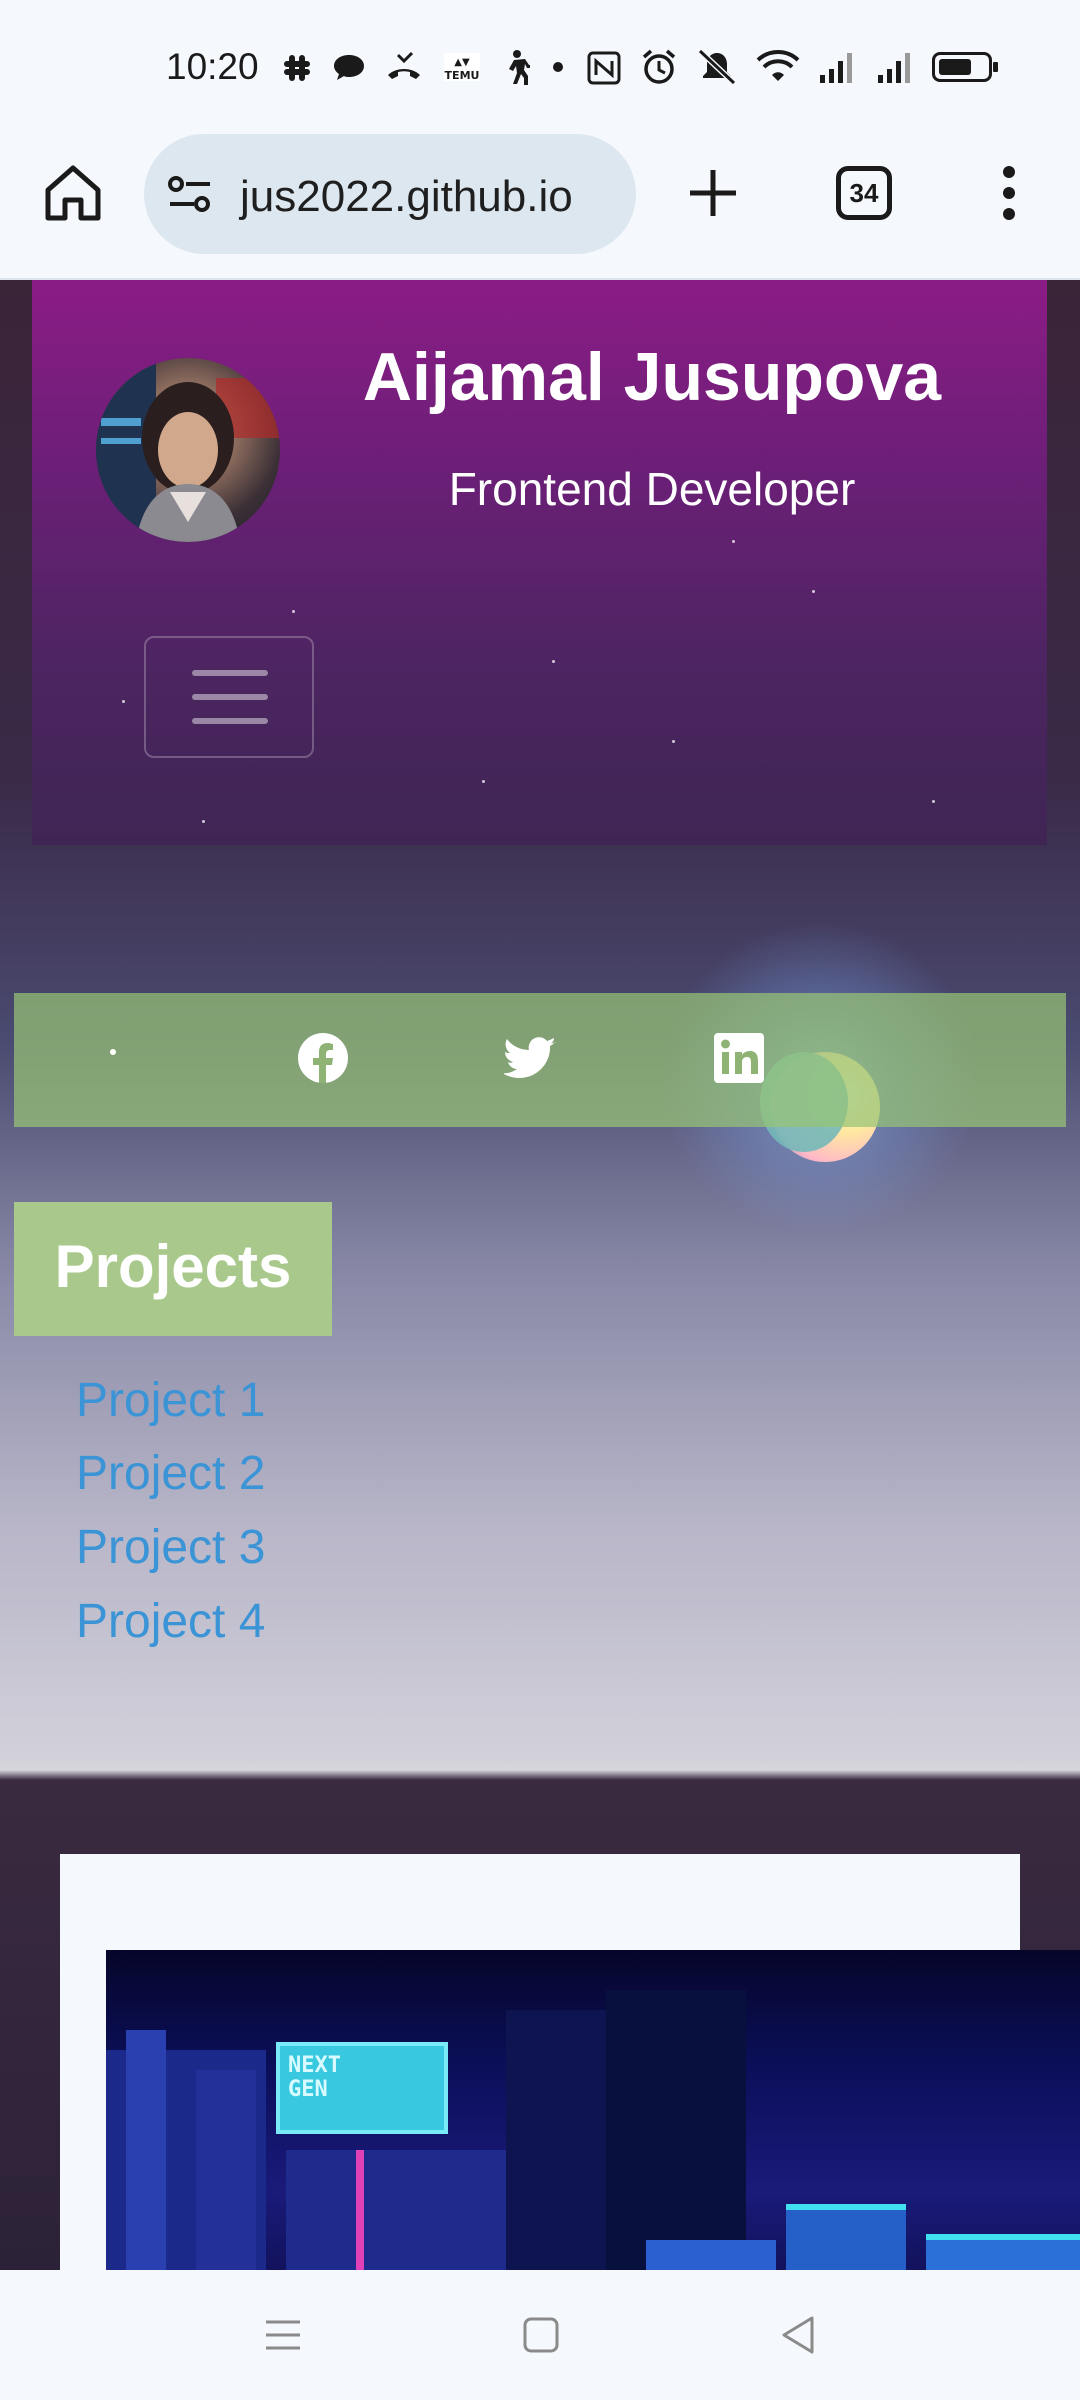 This screenshot has height=2400, width=1080. What do you see at coordinates (283, 2335) in the screenshot?
I see `recent-apps-icon` at bounding box center [283, 2335].